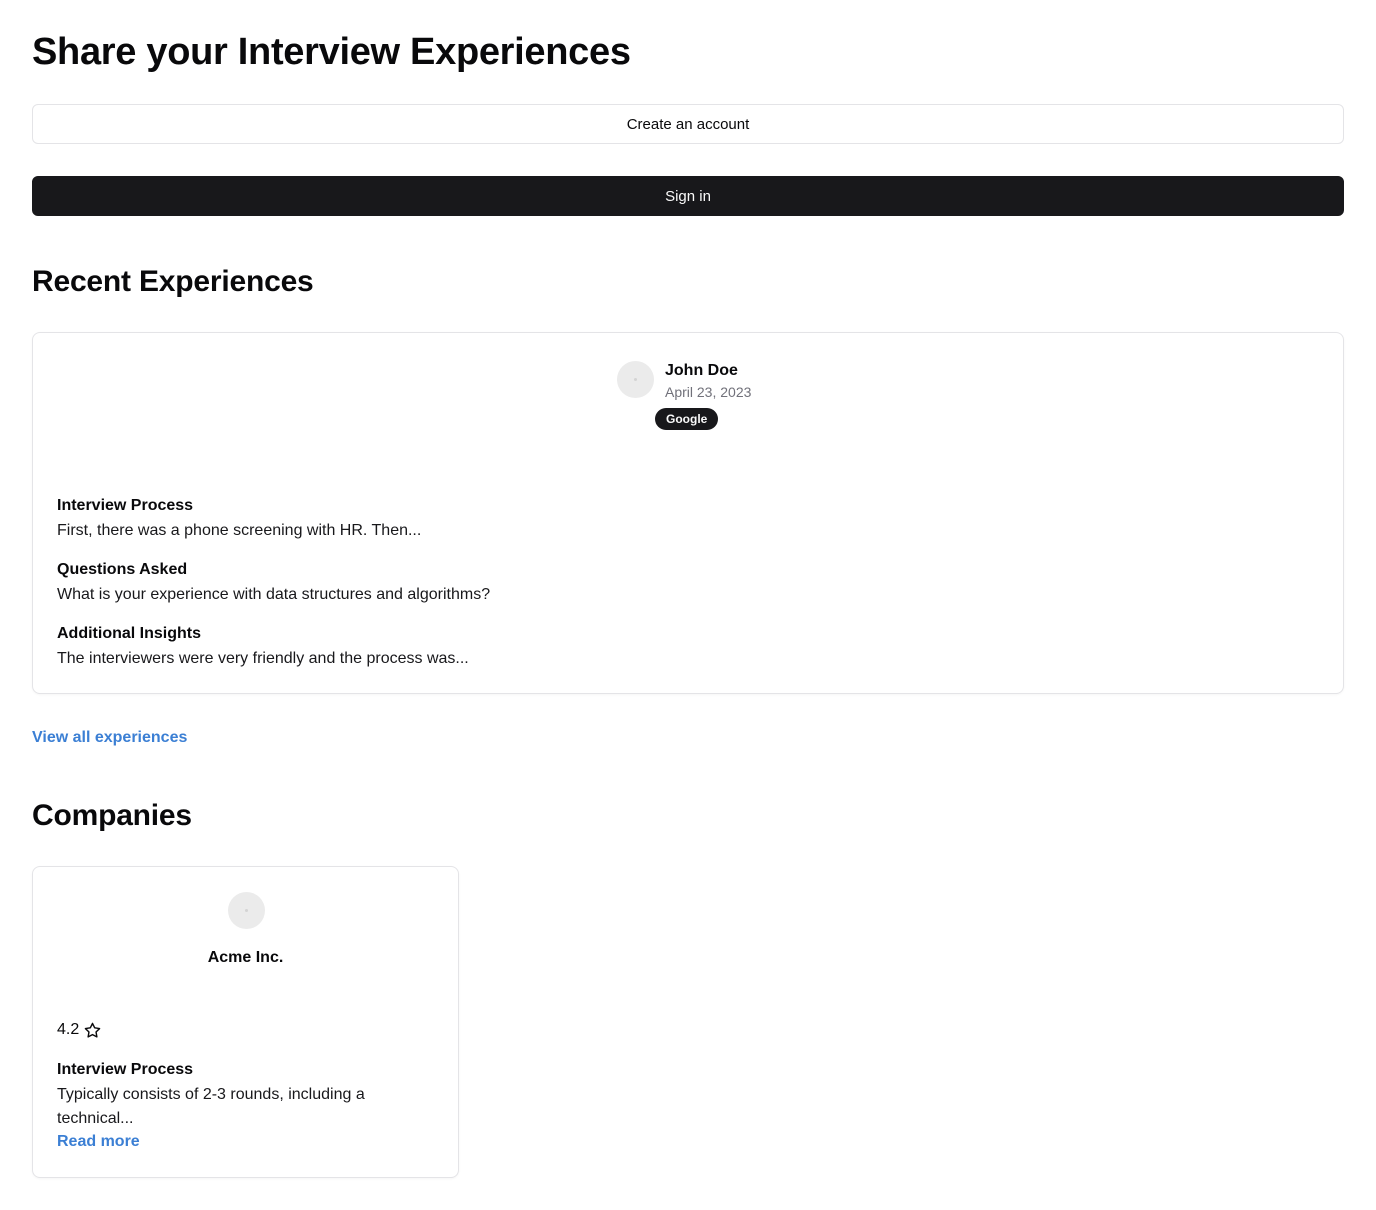 This screenshot has width=1376, height=1210. I want to click on experience-author: John Doe April 23, 2023 Google, so click(697, 396).